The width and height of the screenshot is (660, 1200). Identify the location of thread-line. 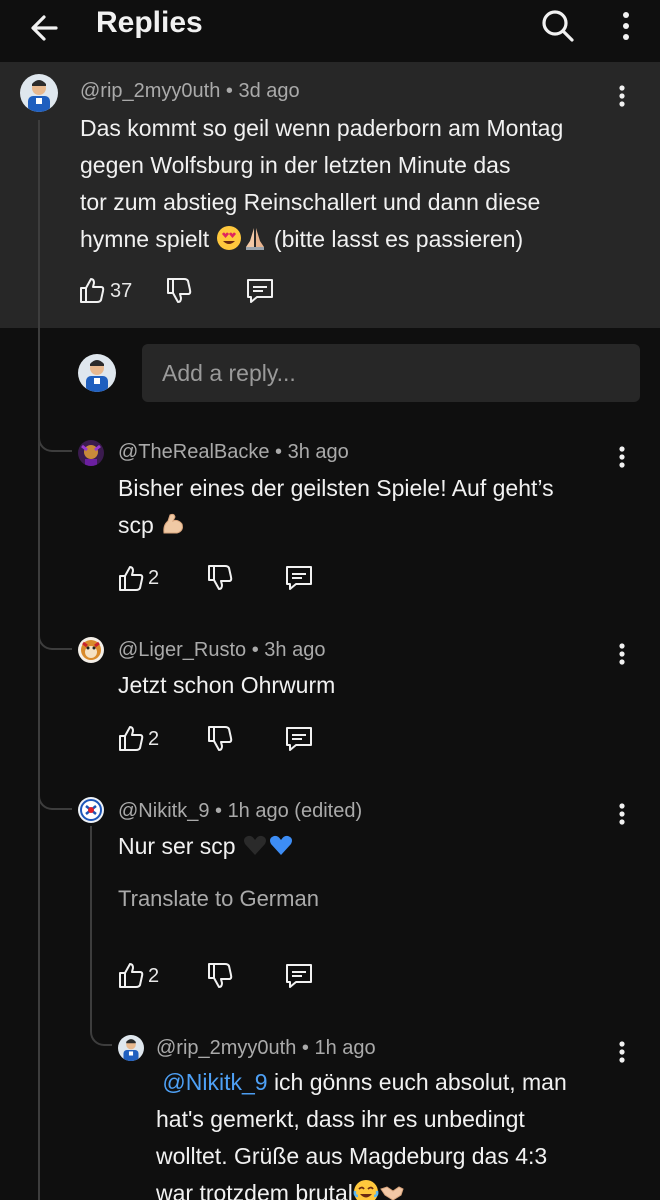
(39, 660).